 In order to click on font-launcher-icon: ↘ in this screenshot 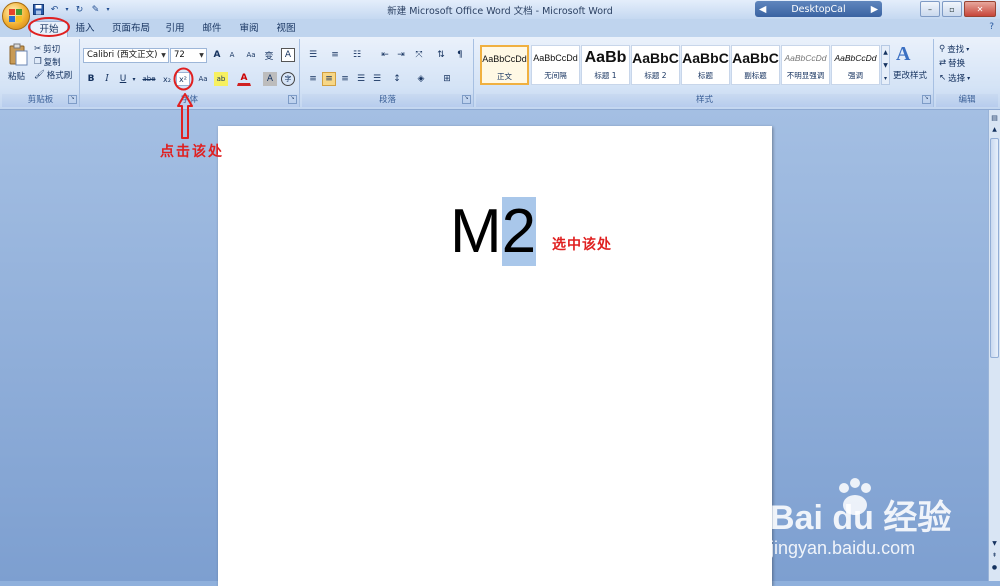, I will do `click(292, 99)`.